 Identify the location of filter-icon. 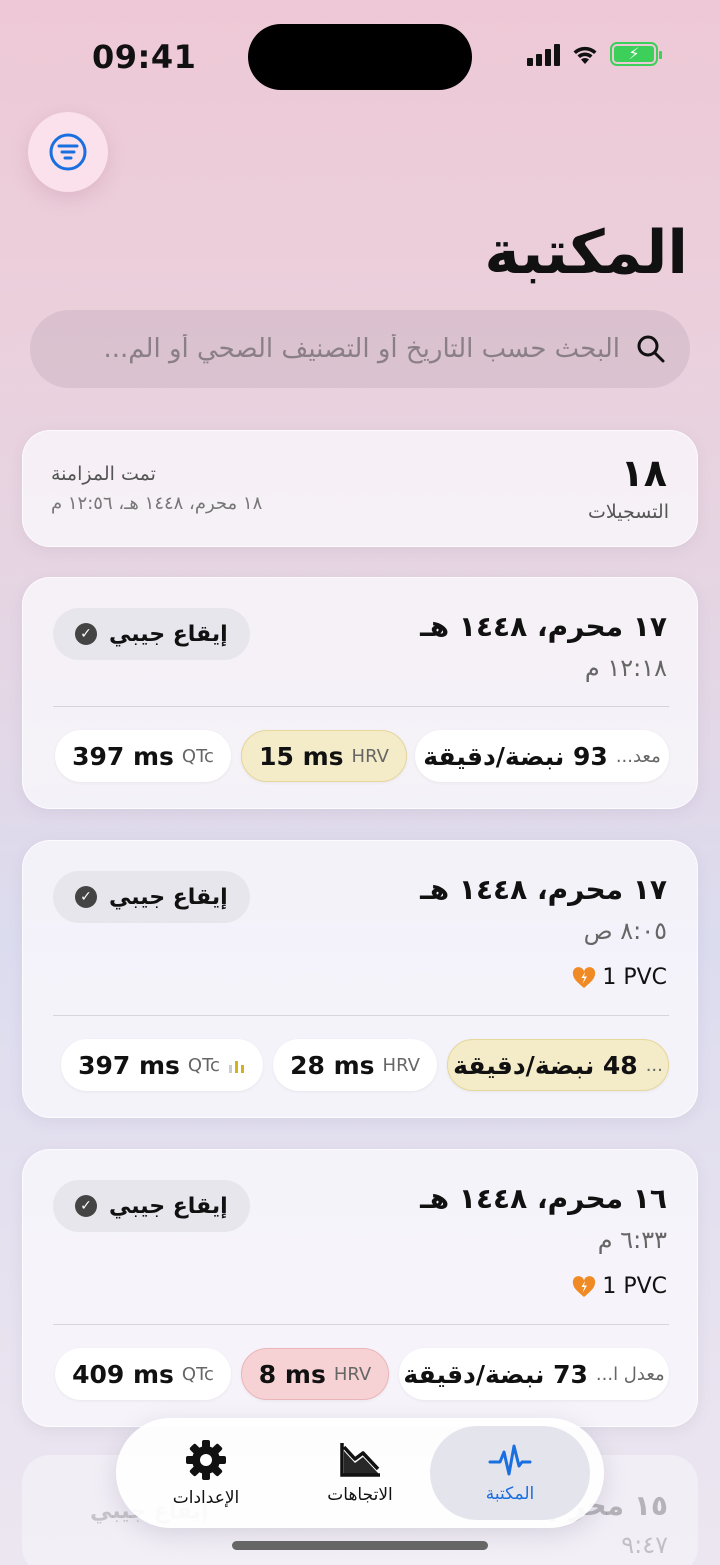
(68, 152).